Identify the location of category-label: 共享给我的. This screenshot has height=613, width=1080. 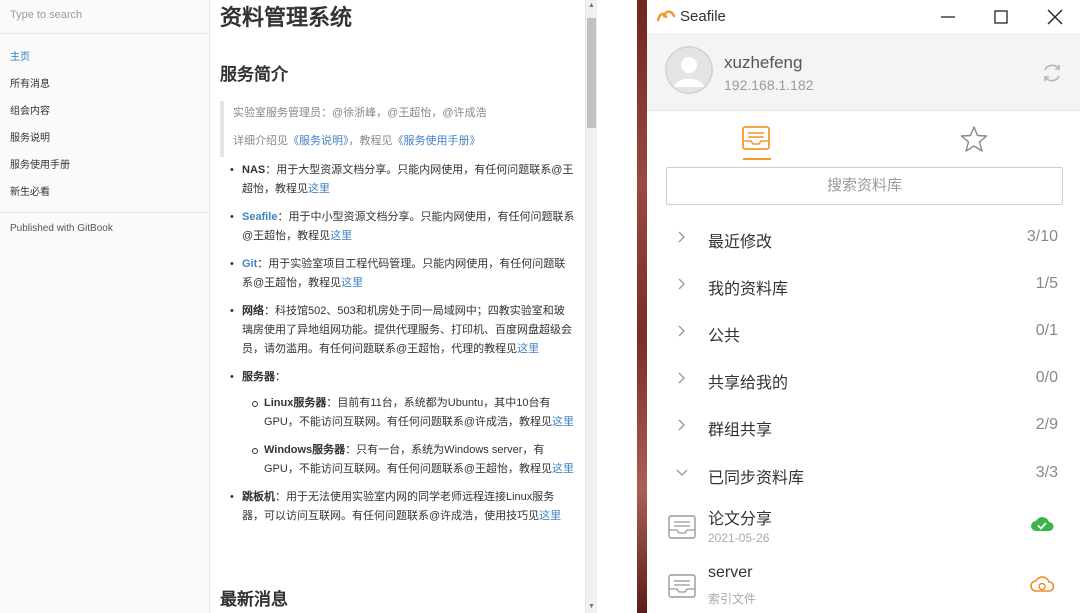
(748, 383).